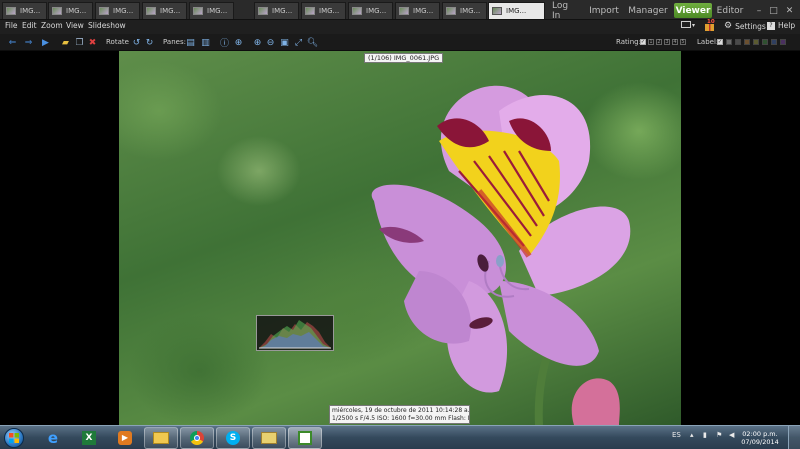 The width and height of the screenshot is (800, 449). Describe the element at coordinates (107, 25) in the screenshot. I see `menu-slideshow: Slideshow` at that location.